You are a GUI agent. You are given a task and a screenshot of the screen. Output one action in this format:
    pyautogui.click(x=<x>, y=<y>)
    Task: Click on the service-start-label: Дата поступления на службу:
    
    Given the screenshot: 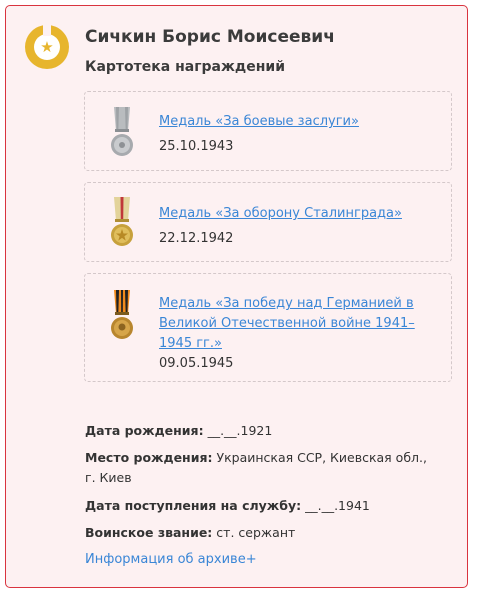 What is the action you would take?
    pyautogui.click(x=193, y=505)
    